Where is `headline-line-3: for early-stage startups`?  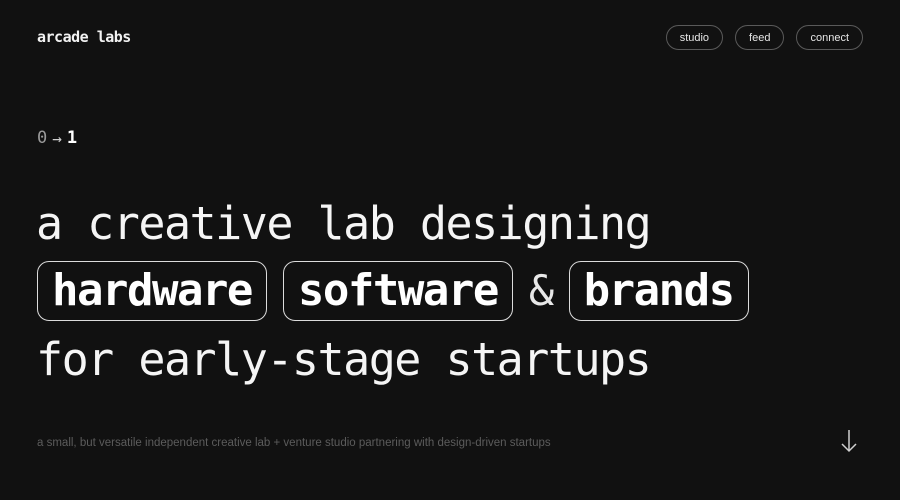
headline-line-3: for early-stage startups is located at coordinates (344, 359).